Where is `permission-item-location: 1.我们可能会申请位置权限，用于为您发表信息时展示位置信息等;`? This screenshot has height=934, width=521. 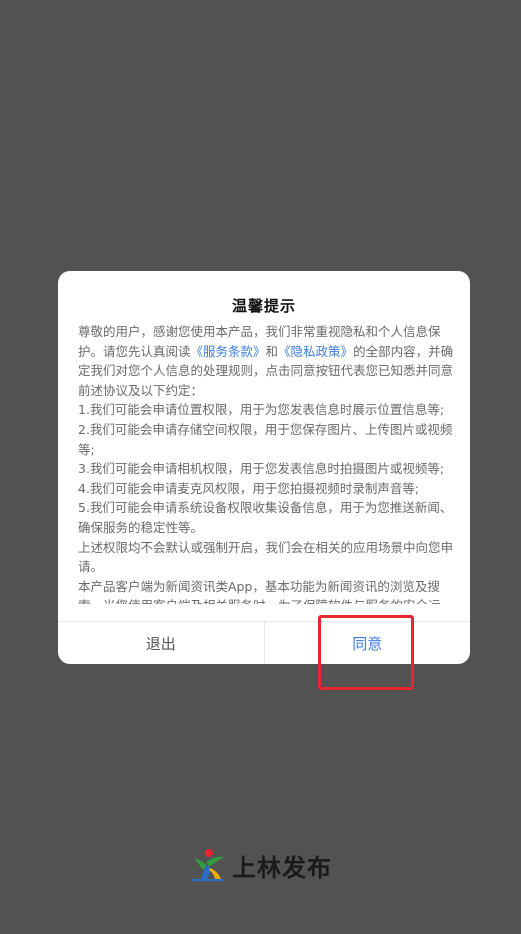
permission-item-location: 1.我们可能会申请位置权限，用于为您发表信息时展示位置信息等; is located at coordinates (261, 410).